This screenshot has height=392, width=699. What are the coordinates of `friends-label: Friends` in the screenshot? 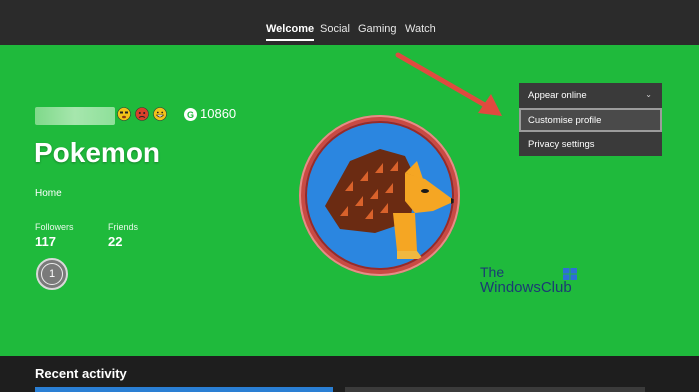 It's located at (123, 227).